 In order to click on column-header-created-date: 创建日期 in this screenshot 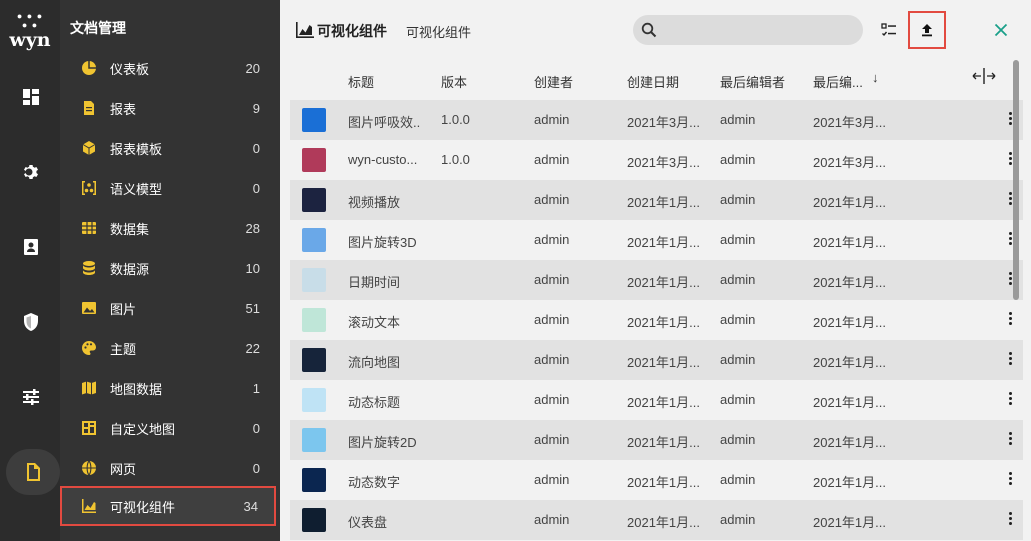, I will do `click(653, 81)`.